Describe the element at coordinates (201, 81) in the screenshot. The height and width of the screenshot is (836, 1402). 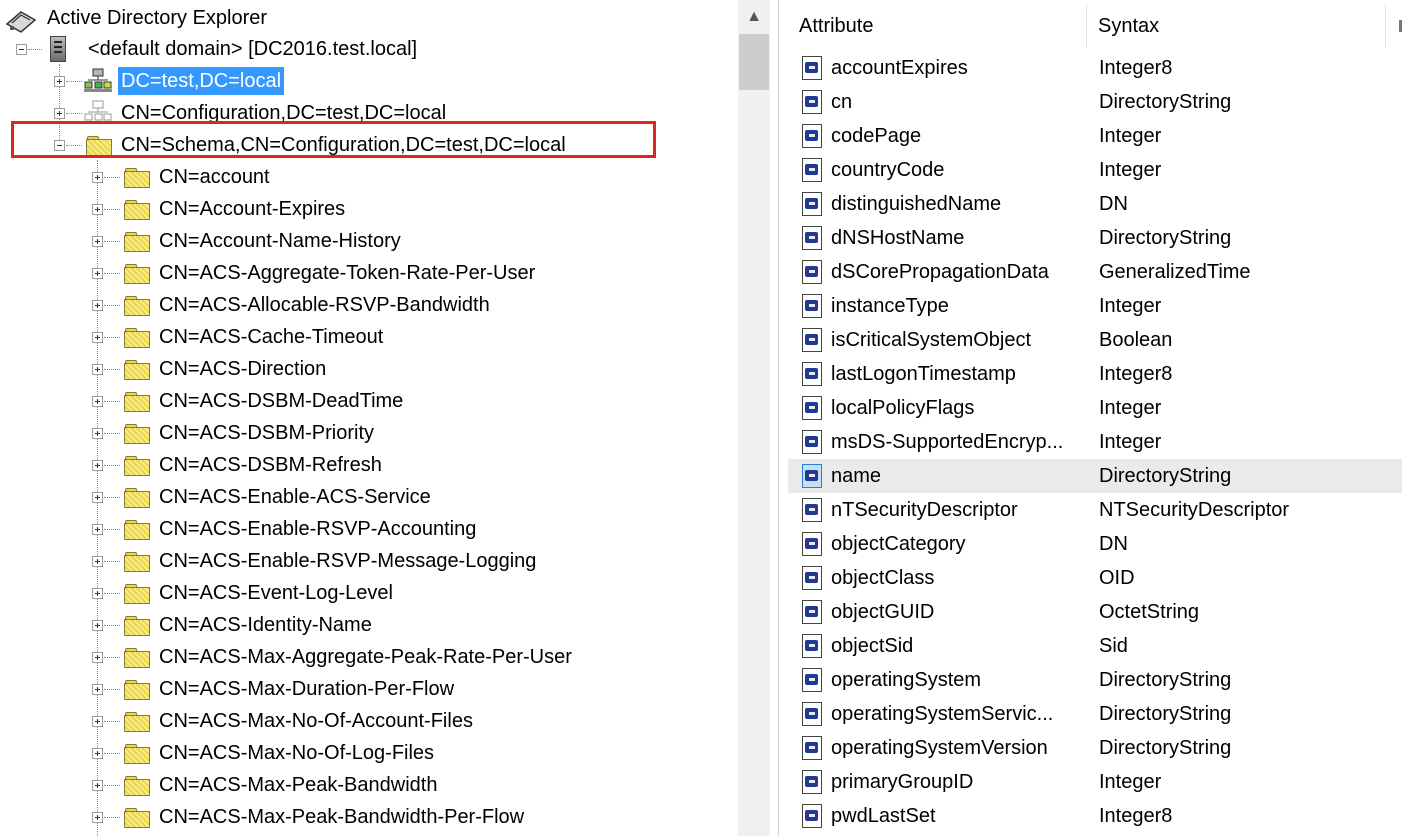
I see `tree-item-dc-test-local: DC=test,DC=local` at that location.